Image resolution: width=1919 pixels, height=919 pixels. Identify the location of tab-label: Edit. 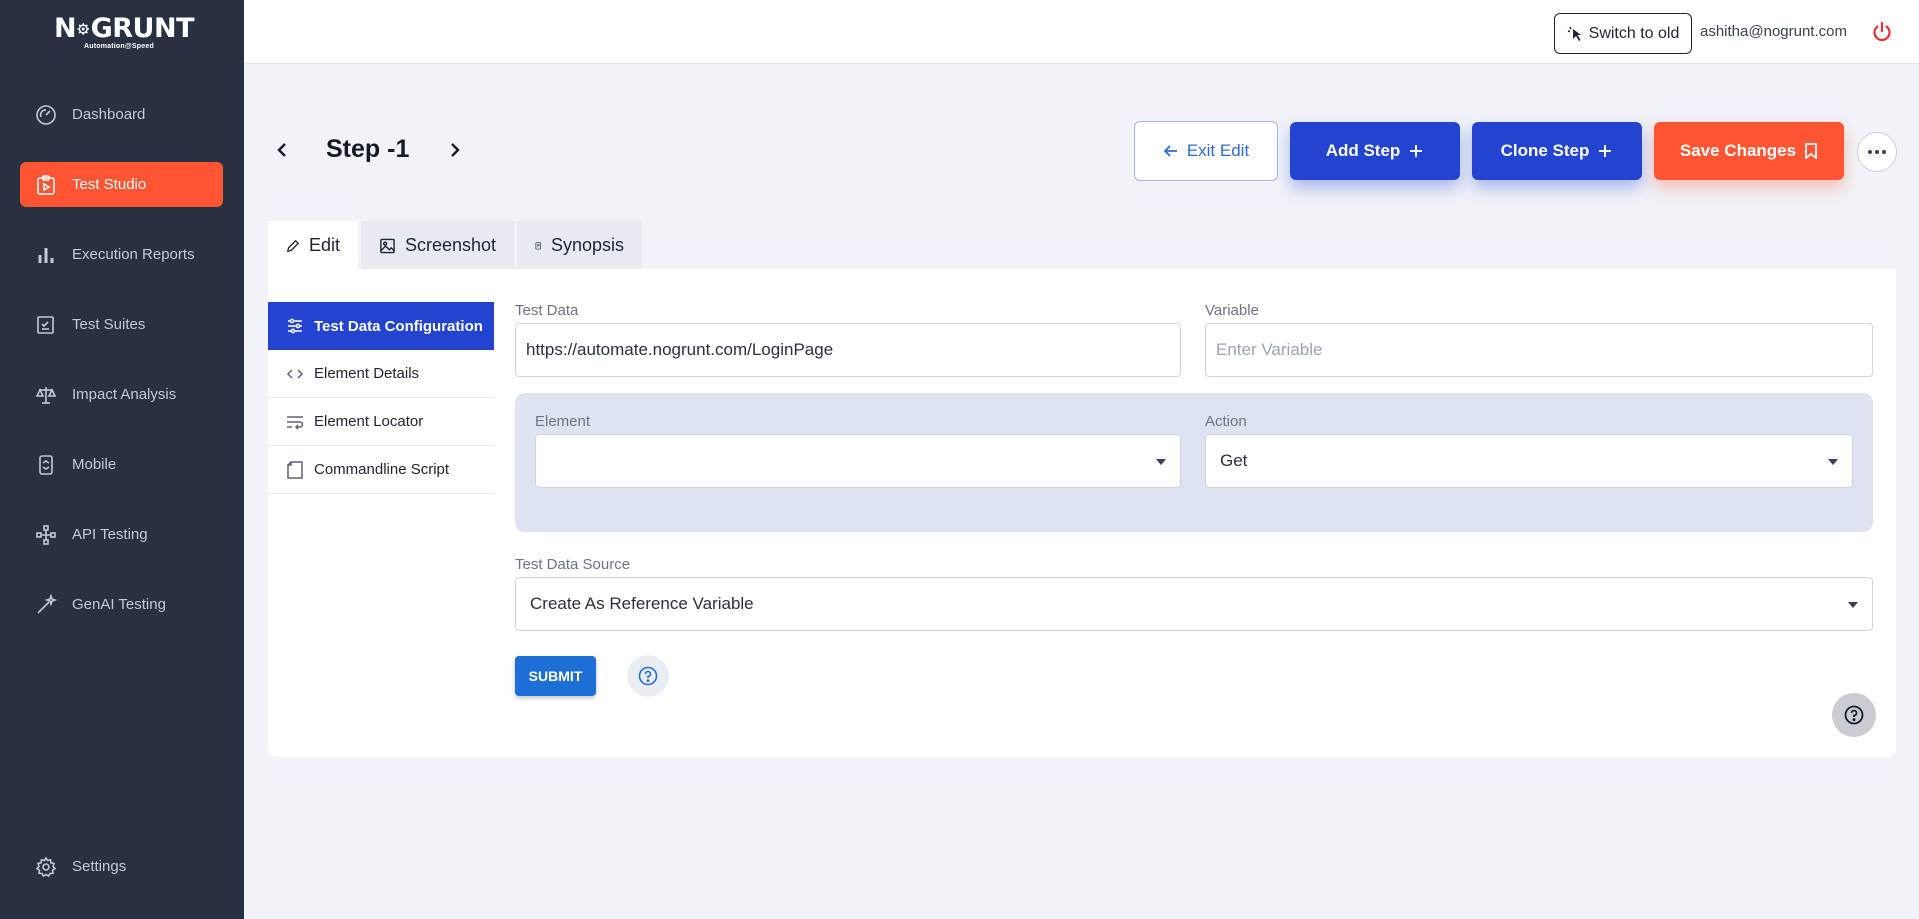
(324, 245).